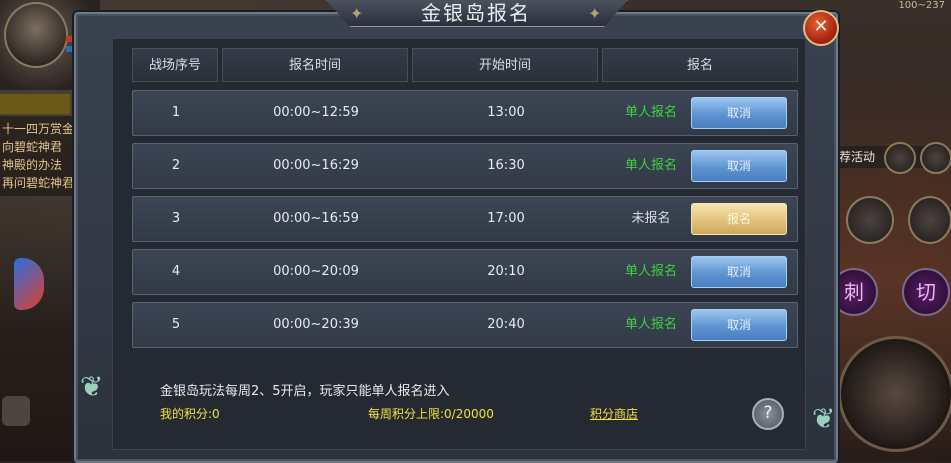 The image size is (951, 463). Describe the element at coordinates (929, 220) in the screenshot. I see `skill-slot` at that location.